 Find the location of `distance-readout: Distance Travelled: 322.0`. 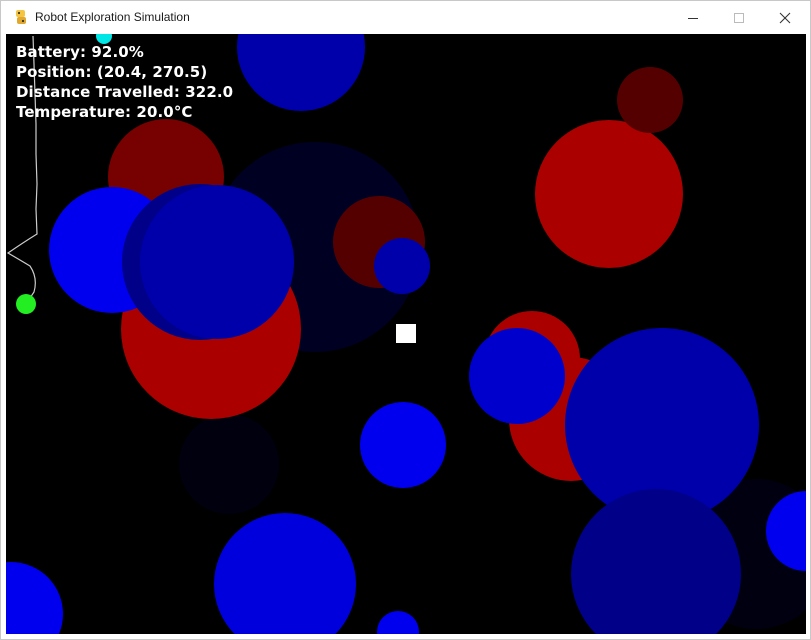

distance-readout: Distance Travelled: 322.0 is located at coordinates (125, 92).